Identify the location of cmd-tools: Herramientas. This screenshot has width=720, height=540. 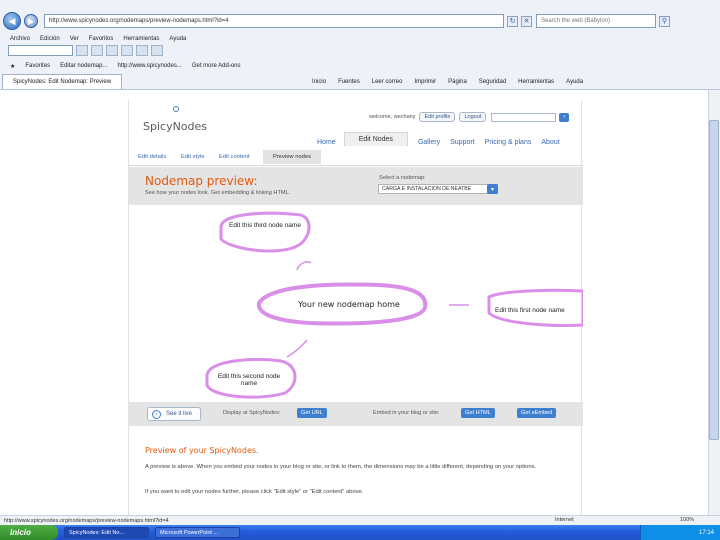
(536, 82).